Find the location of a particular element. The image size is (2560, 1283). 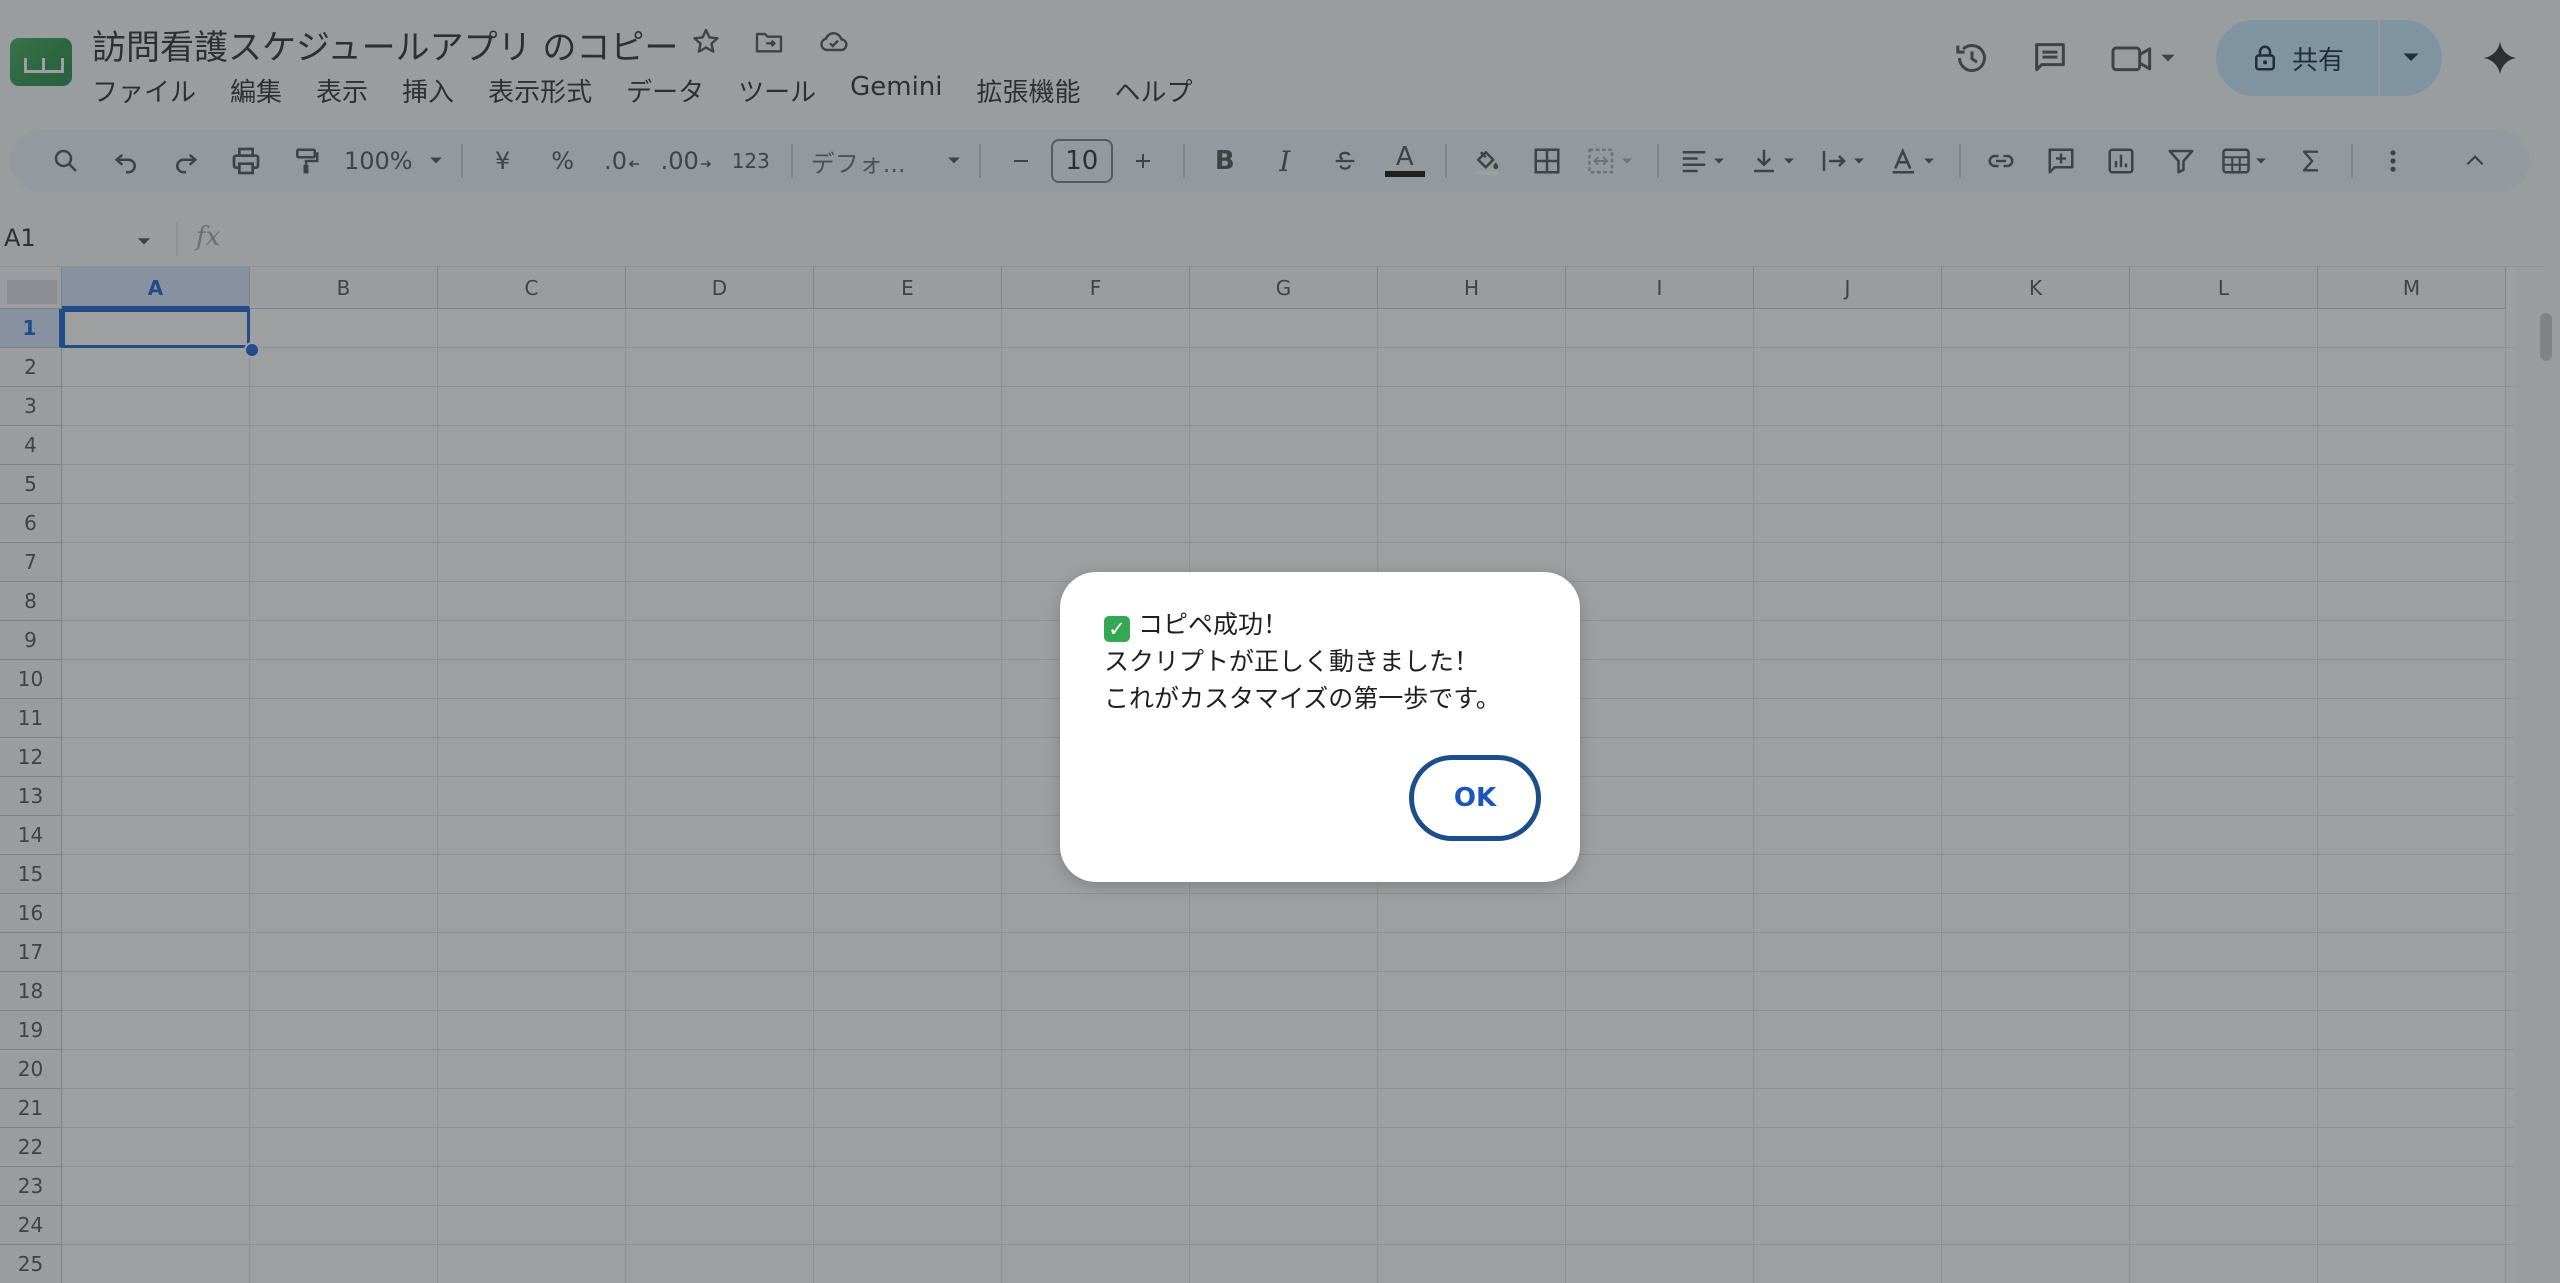

dialog-message: ✓ コピペ成功！ スクリプトが正しく動きました！ これがカスタマイズの第一歩です。 is located at coordinates (1302, 661).